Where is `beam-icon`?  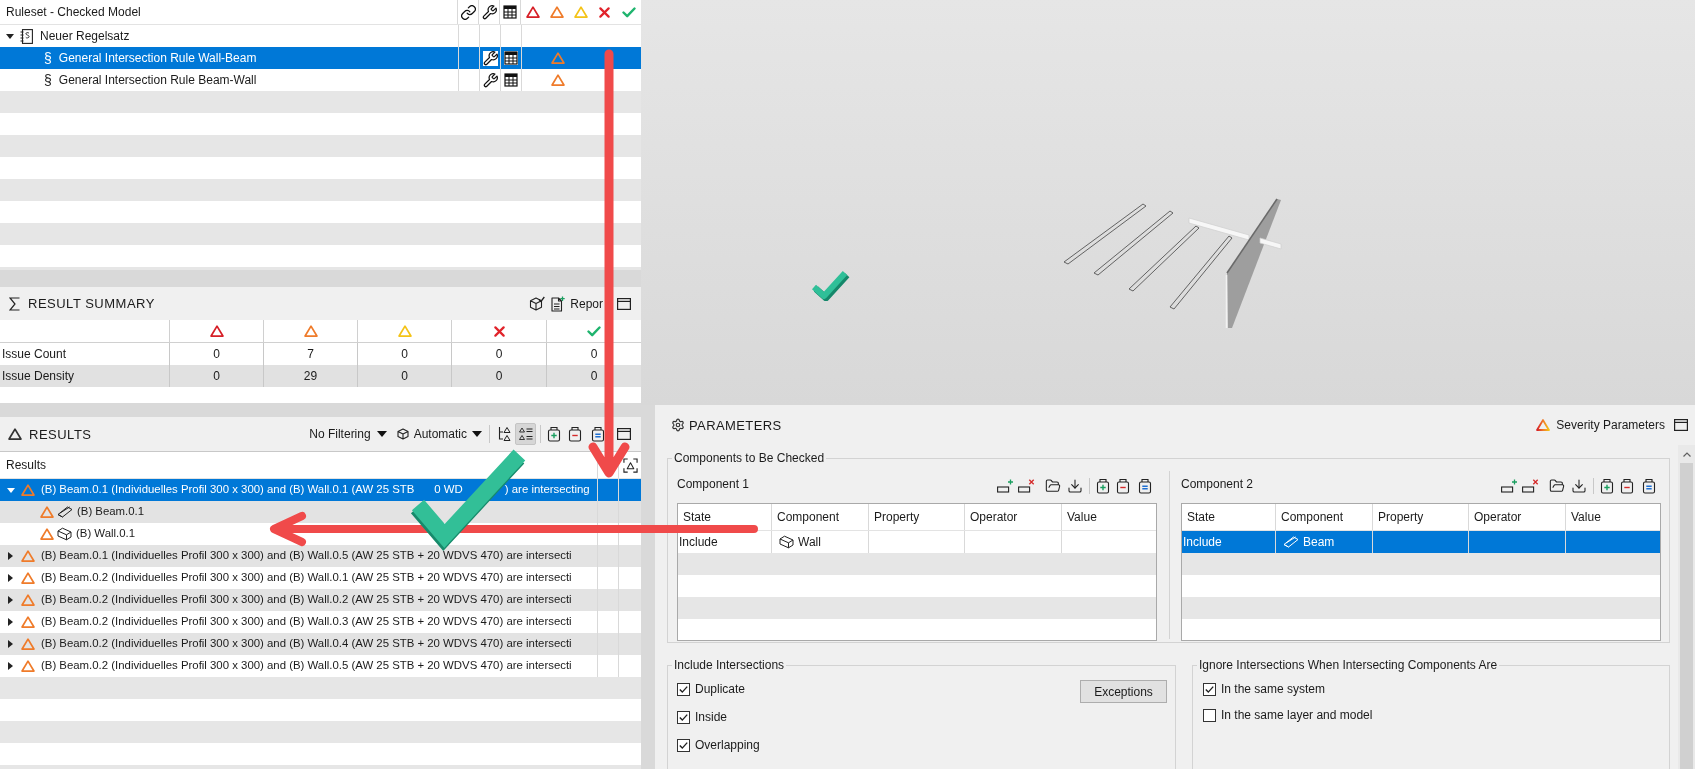
beam-icon is located at coordinates (1291, 542).